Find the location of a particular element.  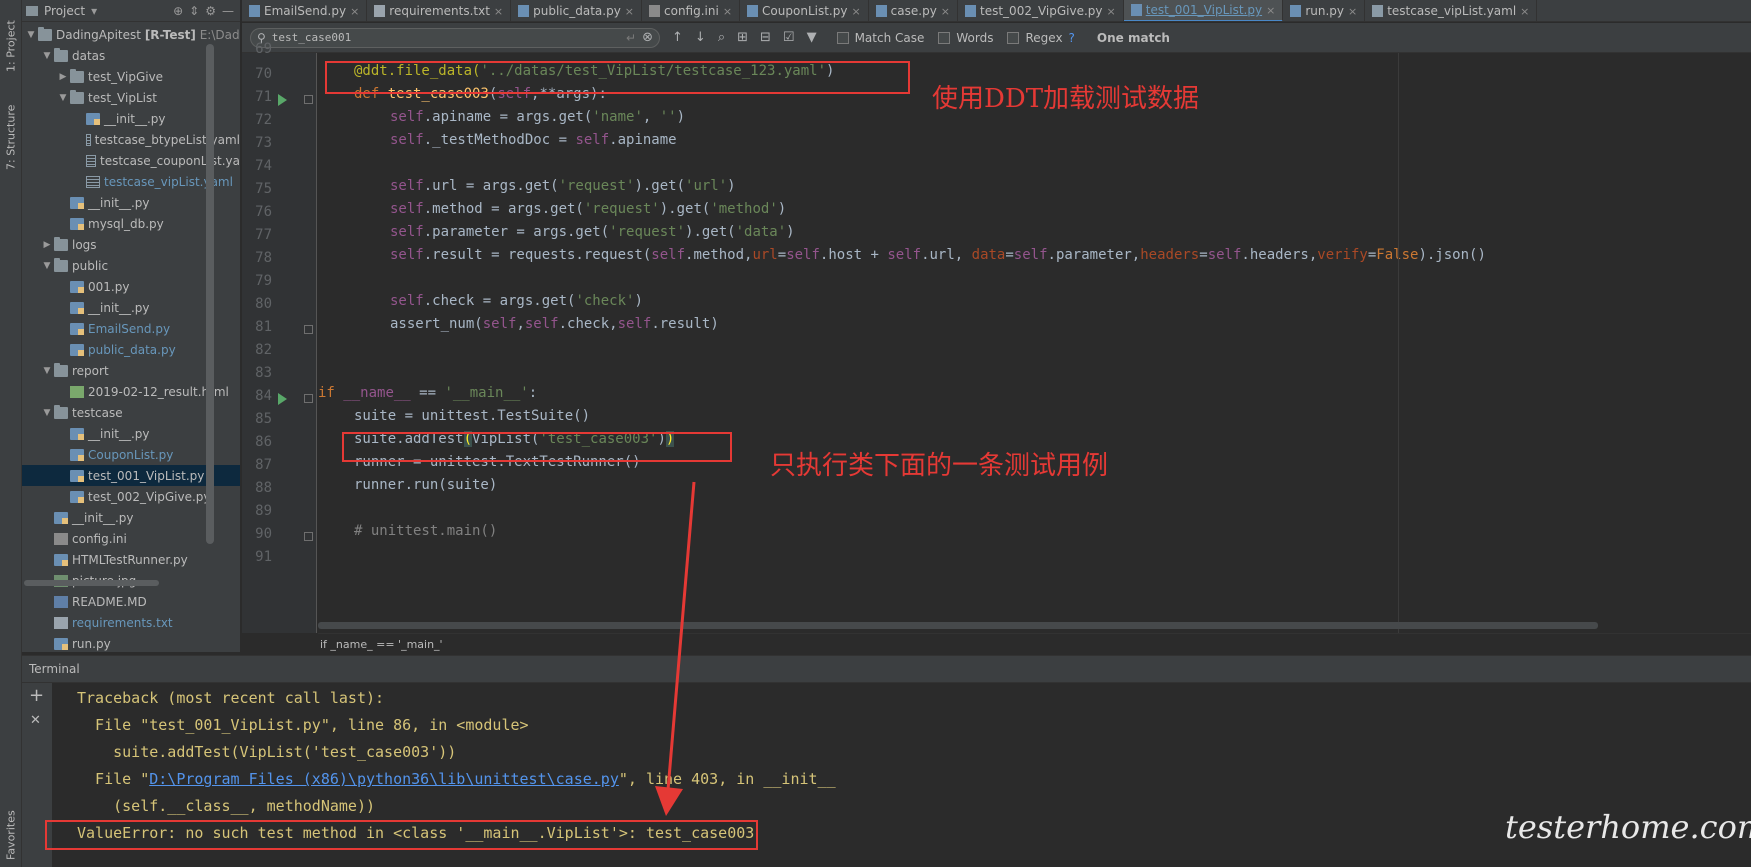

watermark: testerhome.com is located at coordinates (1628, 827).